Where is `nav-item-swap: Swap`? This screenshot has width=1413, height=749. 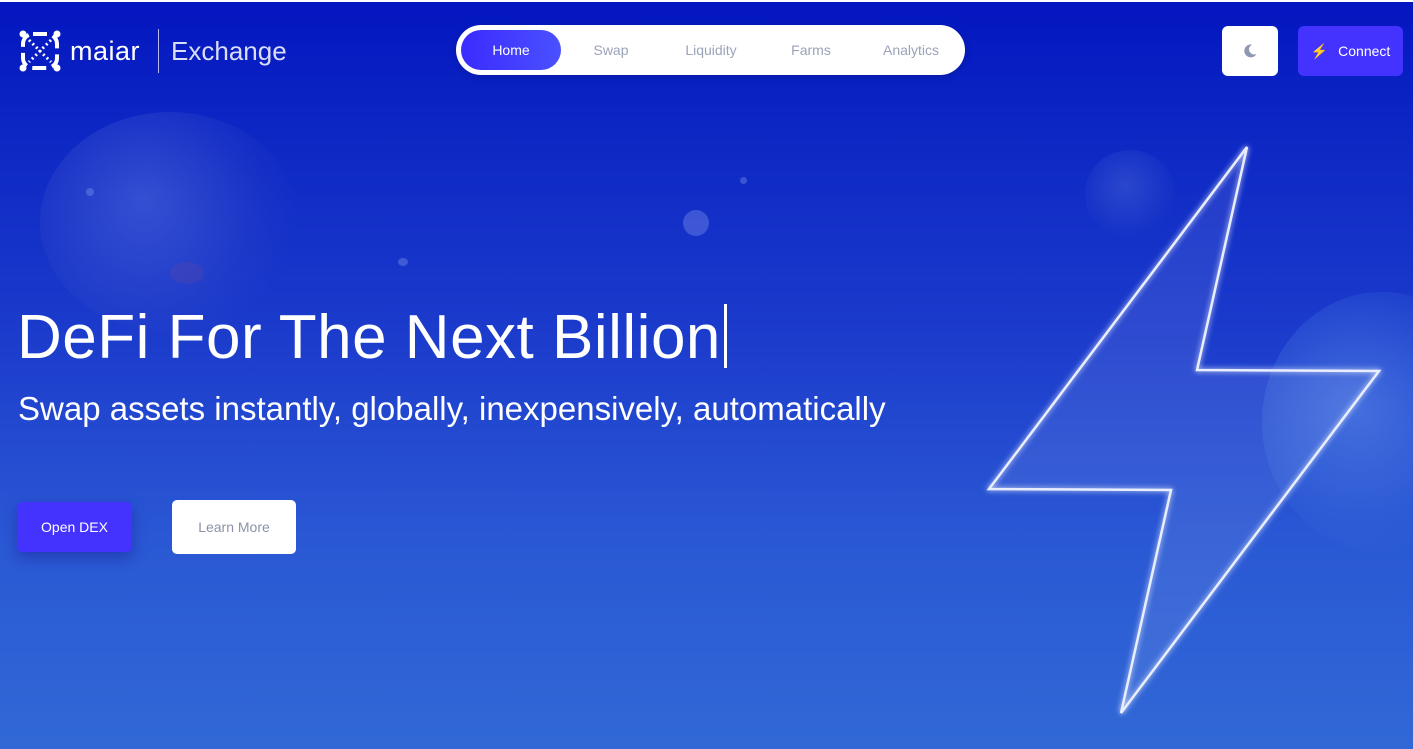
nav-item-swap: Swap is located at coordinates (611, 50).